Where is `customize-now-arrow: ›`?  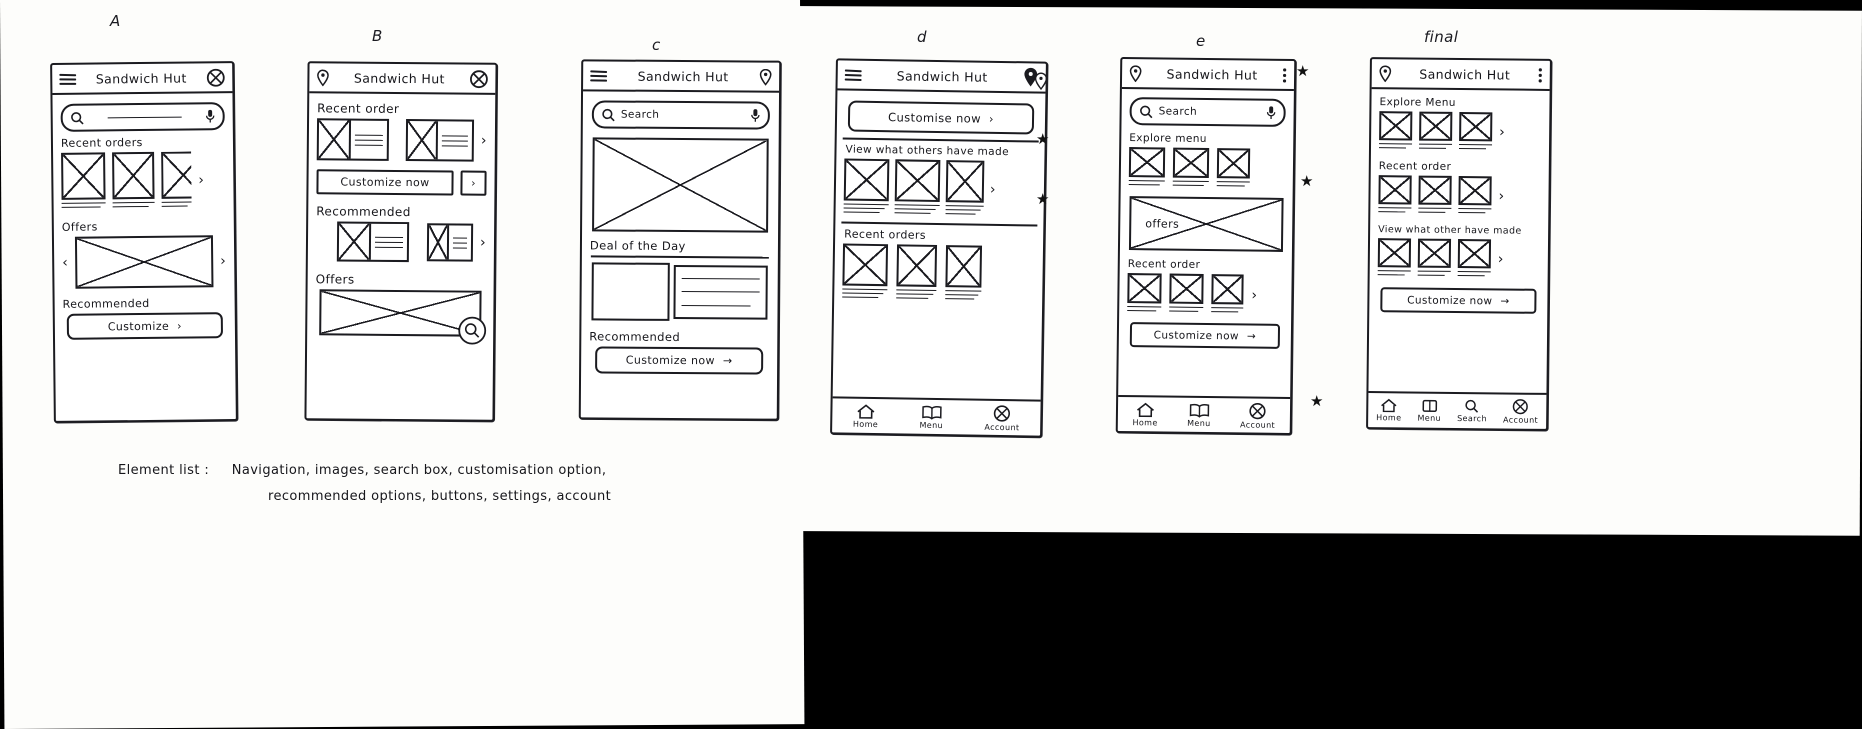
customize-now-arrow: › is located at coordinates (473, 183).